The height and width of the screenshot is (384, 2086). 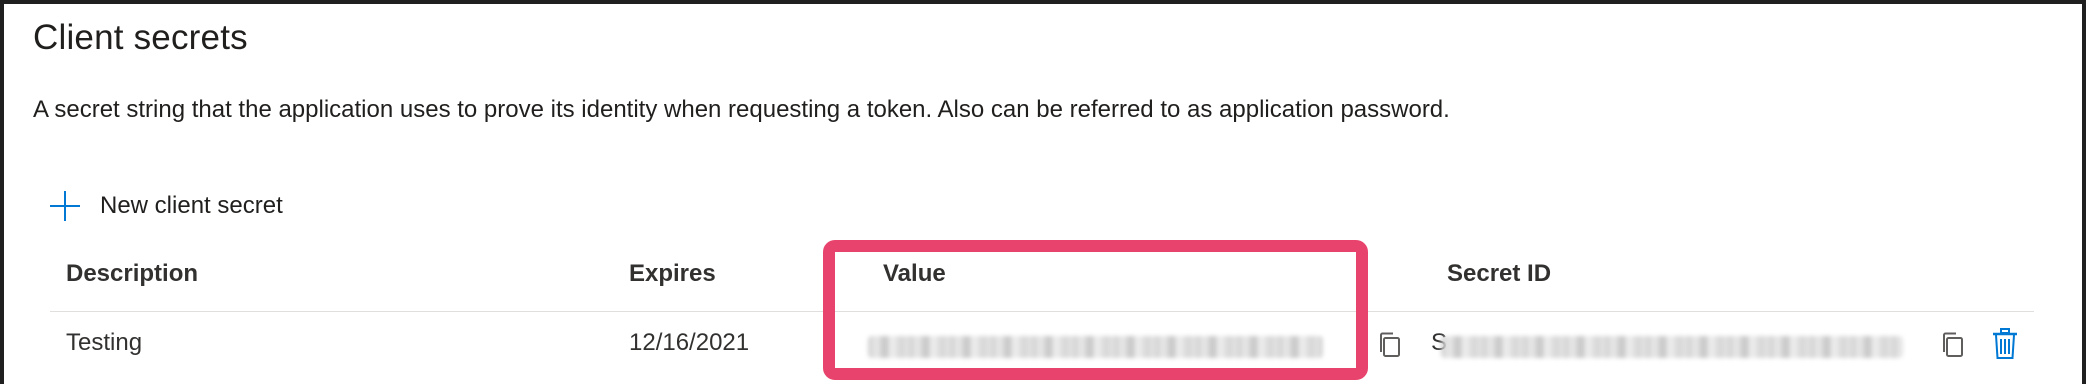 What do you see at coordinates (1499, 274) in the screenshot?
I see `column-header-secret-id: Secret ID` at bounding box center [1499, 274].